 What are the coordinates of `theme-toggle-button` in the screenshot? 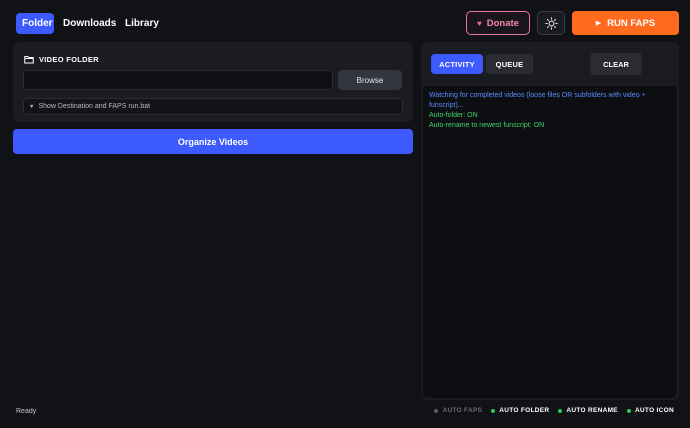 It's located at (551, 23).